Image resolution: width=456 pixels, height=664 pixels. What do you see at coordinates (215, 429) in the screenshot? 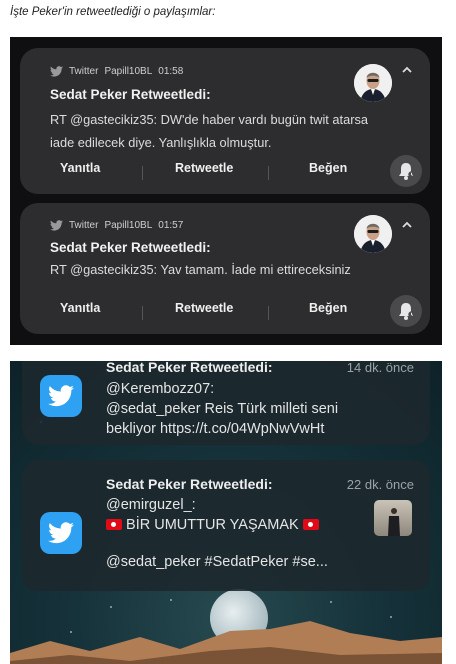
I see `notification-line: bekliyor https://t.co/04WpNwVwHt` at bounding box center [215, 429].